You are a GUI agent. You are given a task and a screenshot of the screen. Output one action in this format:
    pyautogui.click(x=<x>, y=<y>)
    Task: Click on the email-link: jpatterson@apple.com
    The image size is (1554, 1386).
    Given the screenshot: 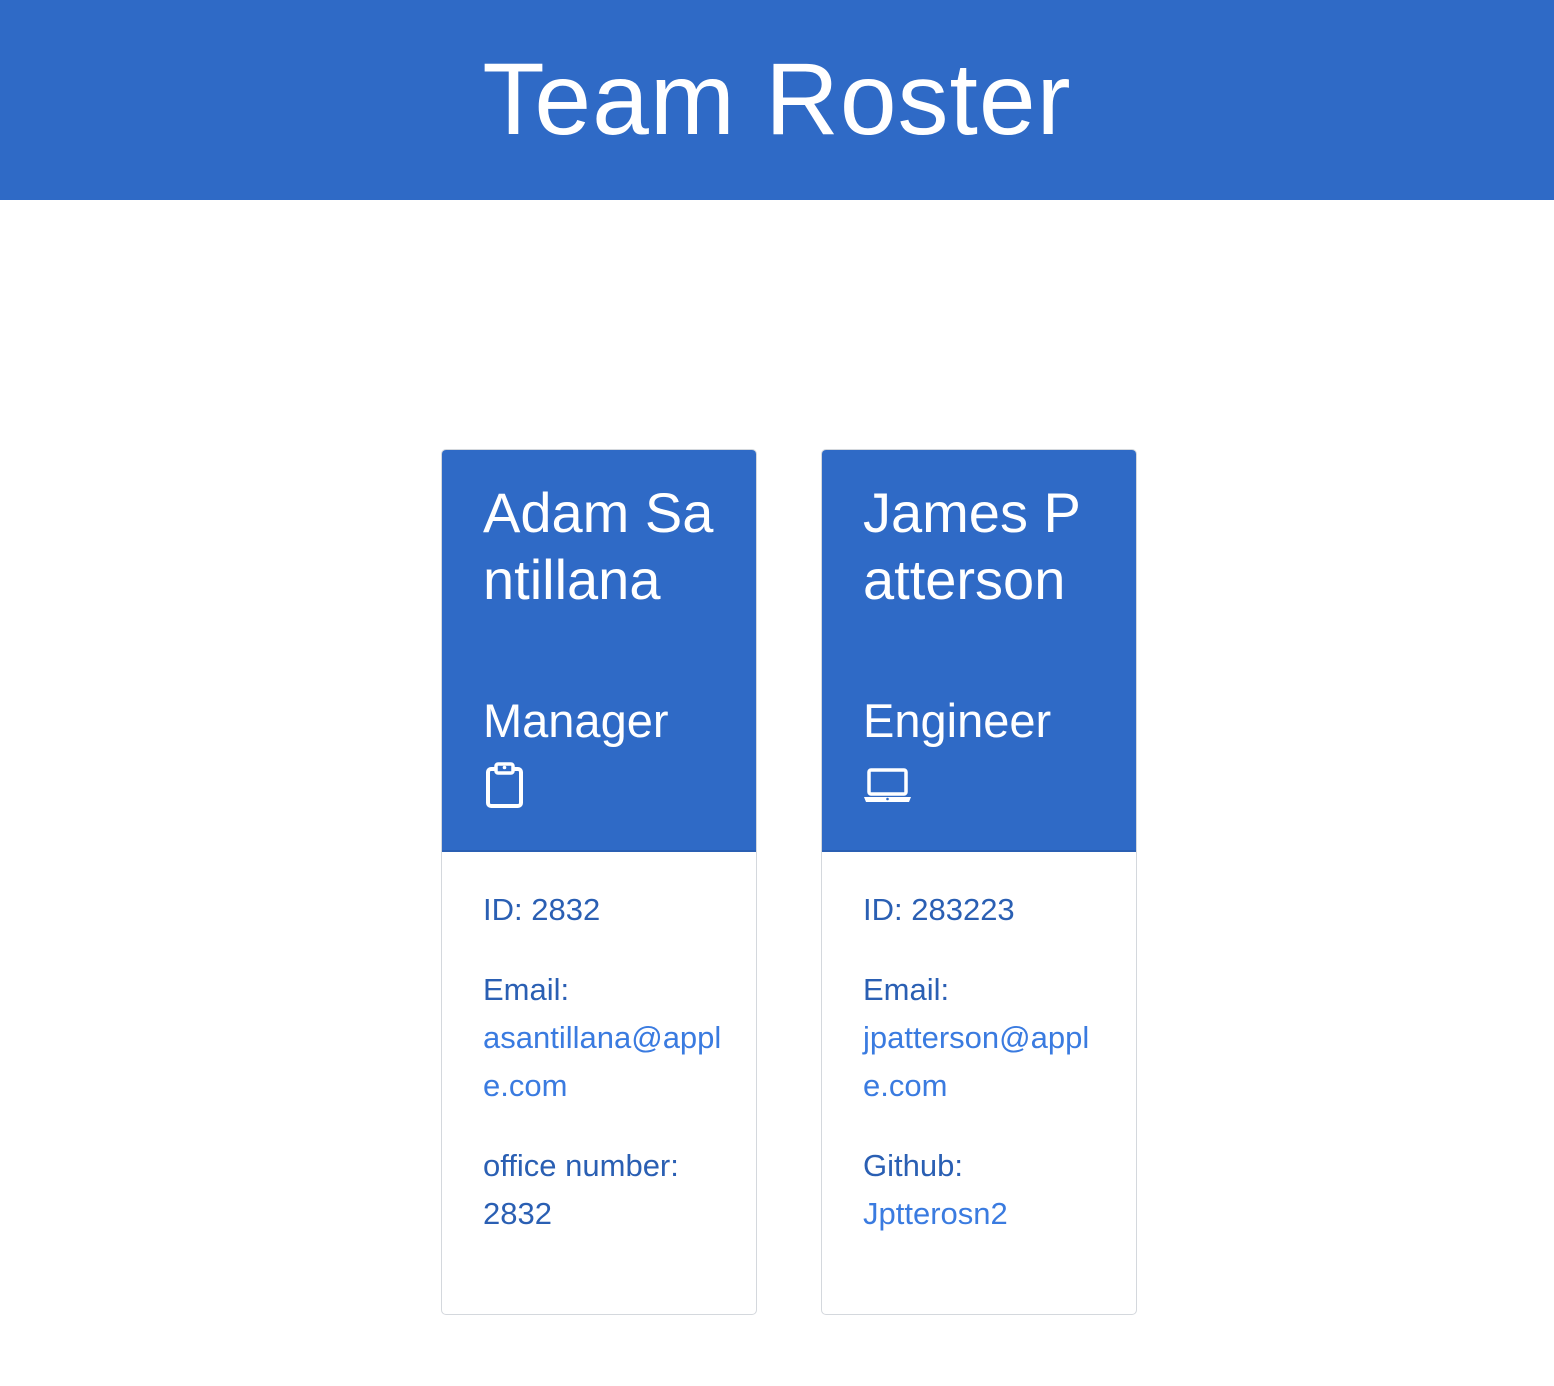 What is the action you would take?
    pyautogui.click(x=976, y=1061)
    